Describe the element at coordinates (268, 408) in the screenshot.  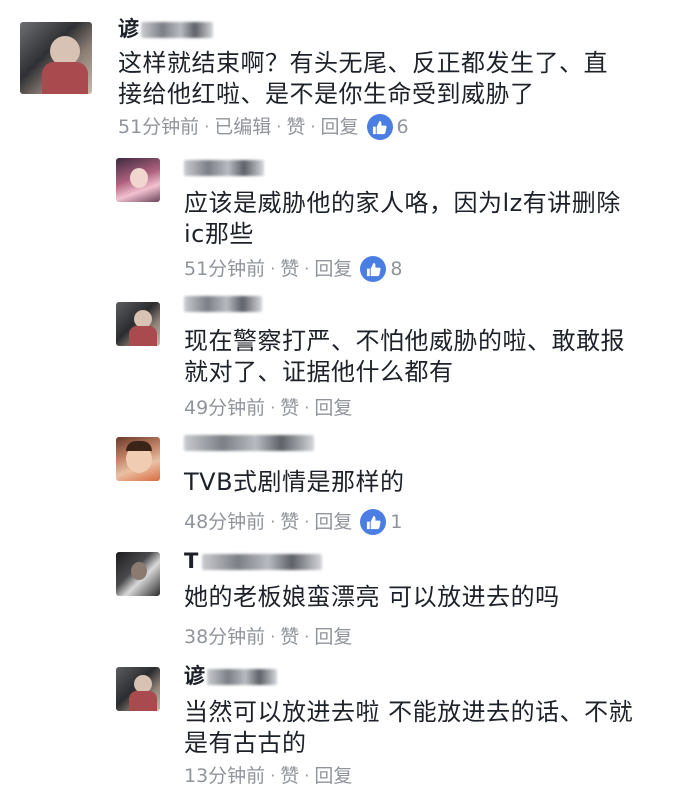
I see `comment-meta: 49分钟前 · 赞 · 回复` at that location.